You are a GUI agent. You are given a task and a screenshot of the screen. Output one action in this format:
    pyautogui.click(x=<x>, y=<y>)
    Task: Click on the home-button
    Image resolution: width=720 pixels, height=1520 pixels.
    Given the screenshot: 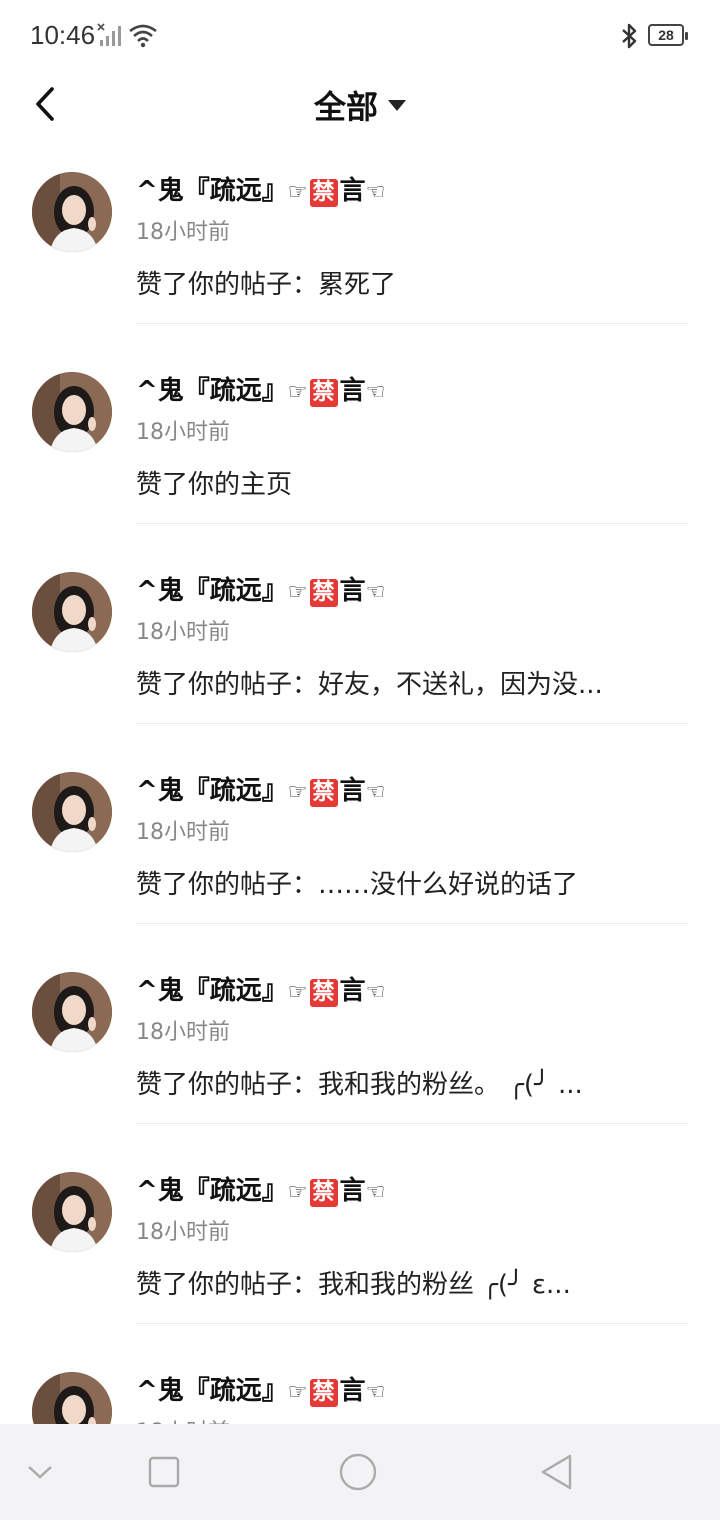 What is the action you would take?
    pyautogui.click(x=358, y=1472)
    